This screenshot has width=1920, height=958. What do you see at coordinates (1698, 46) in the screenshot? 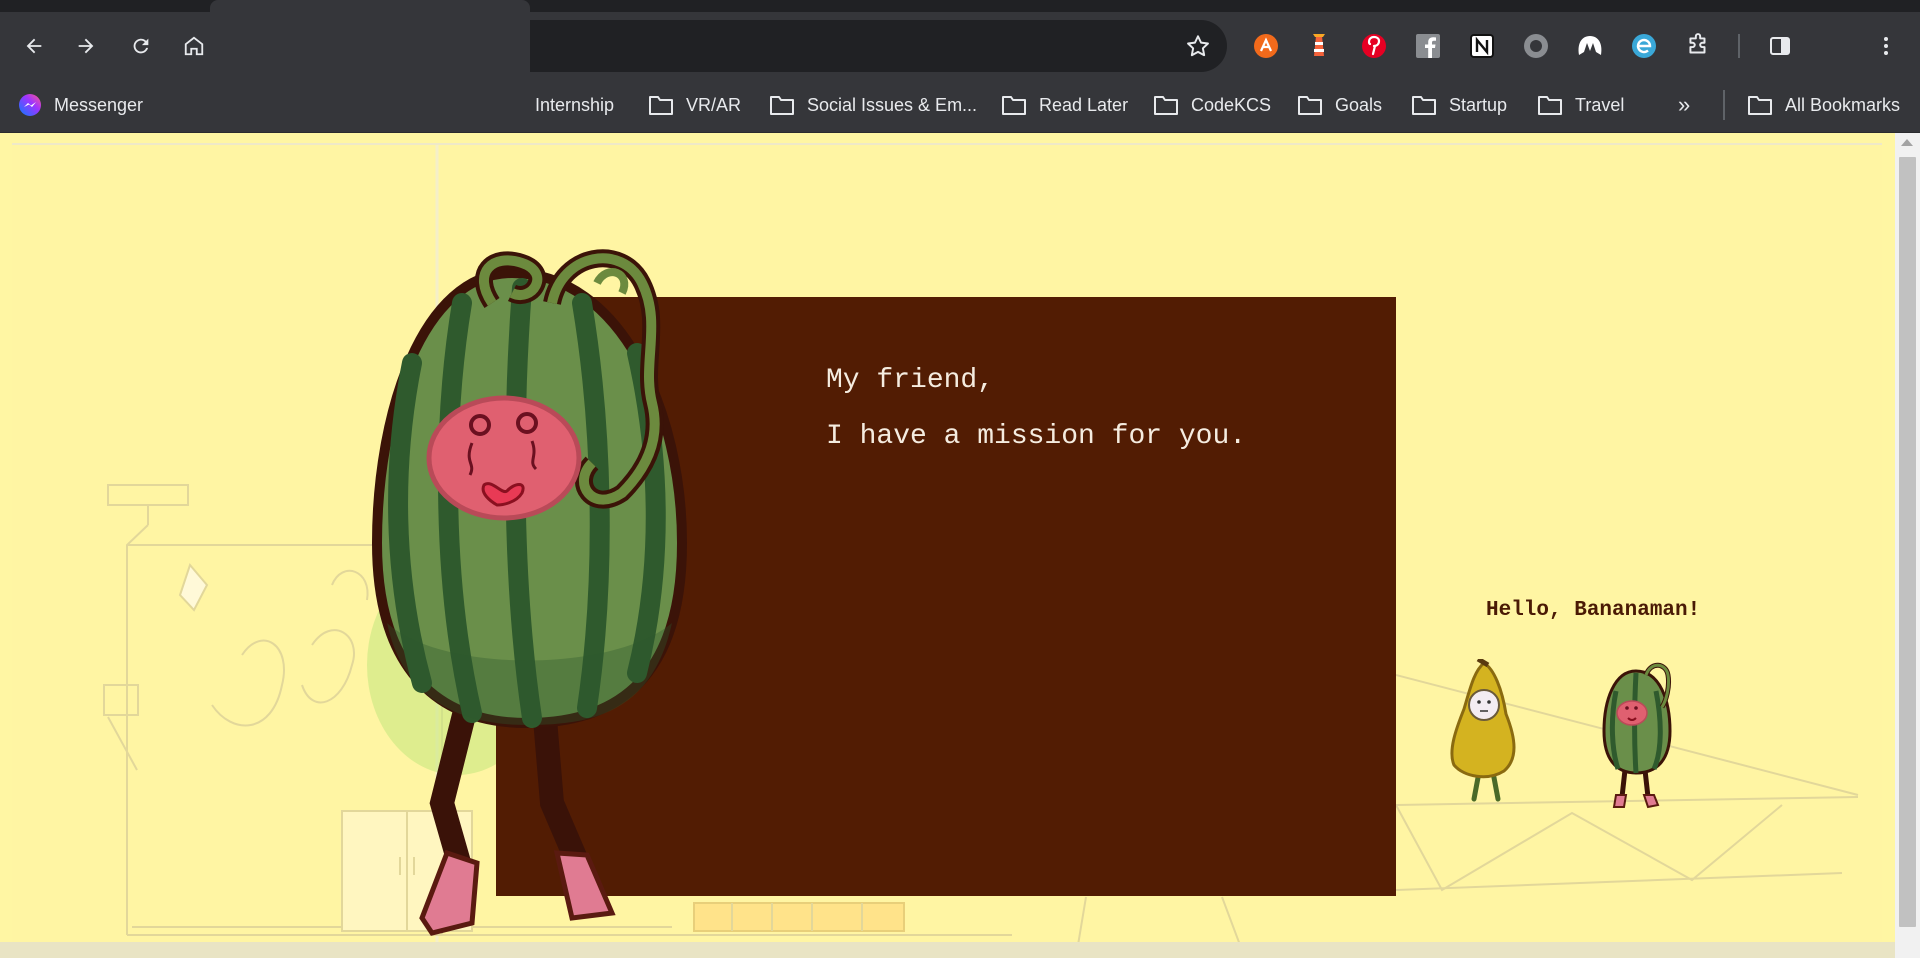
I see `puzzle-icon` at bounding box center [1698, 46].